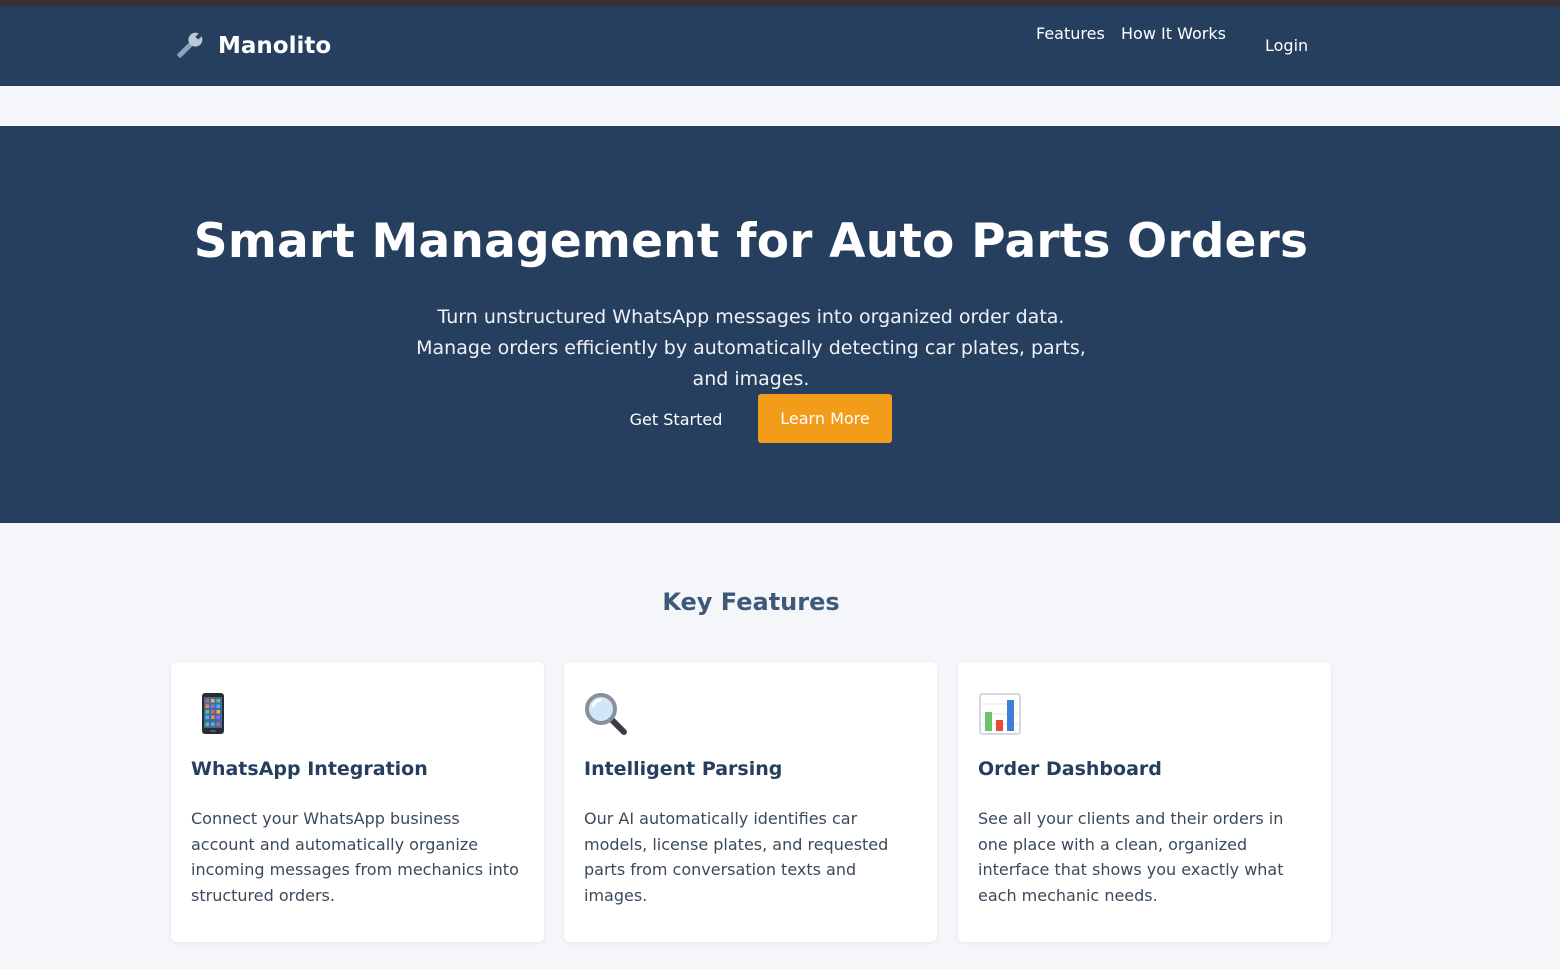  I want to click on brand-logo: Manolito, so click(251, 46).